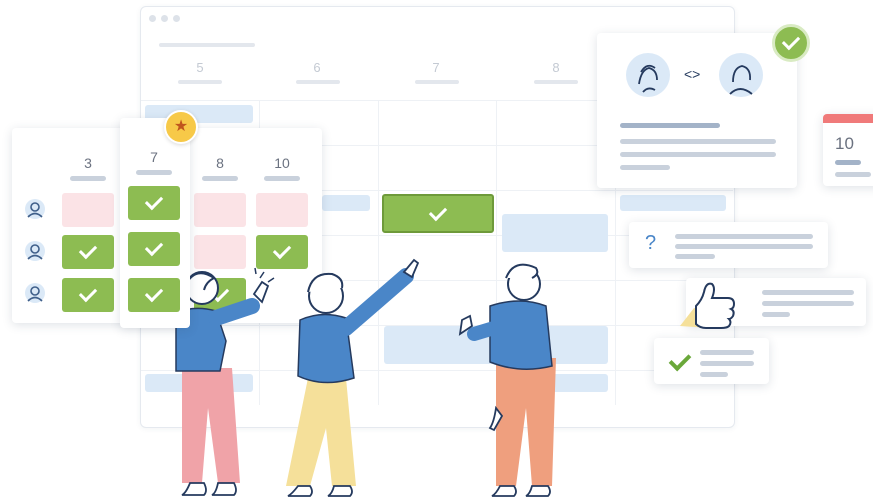 This screenshot has height=503, width=873. I want to click on person-thumbs-up, so click(507, 380).